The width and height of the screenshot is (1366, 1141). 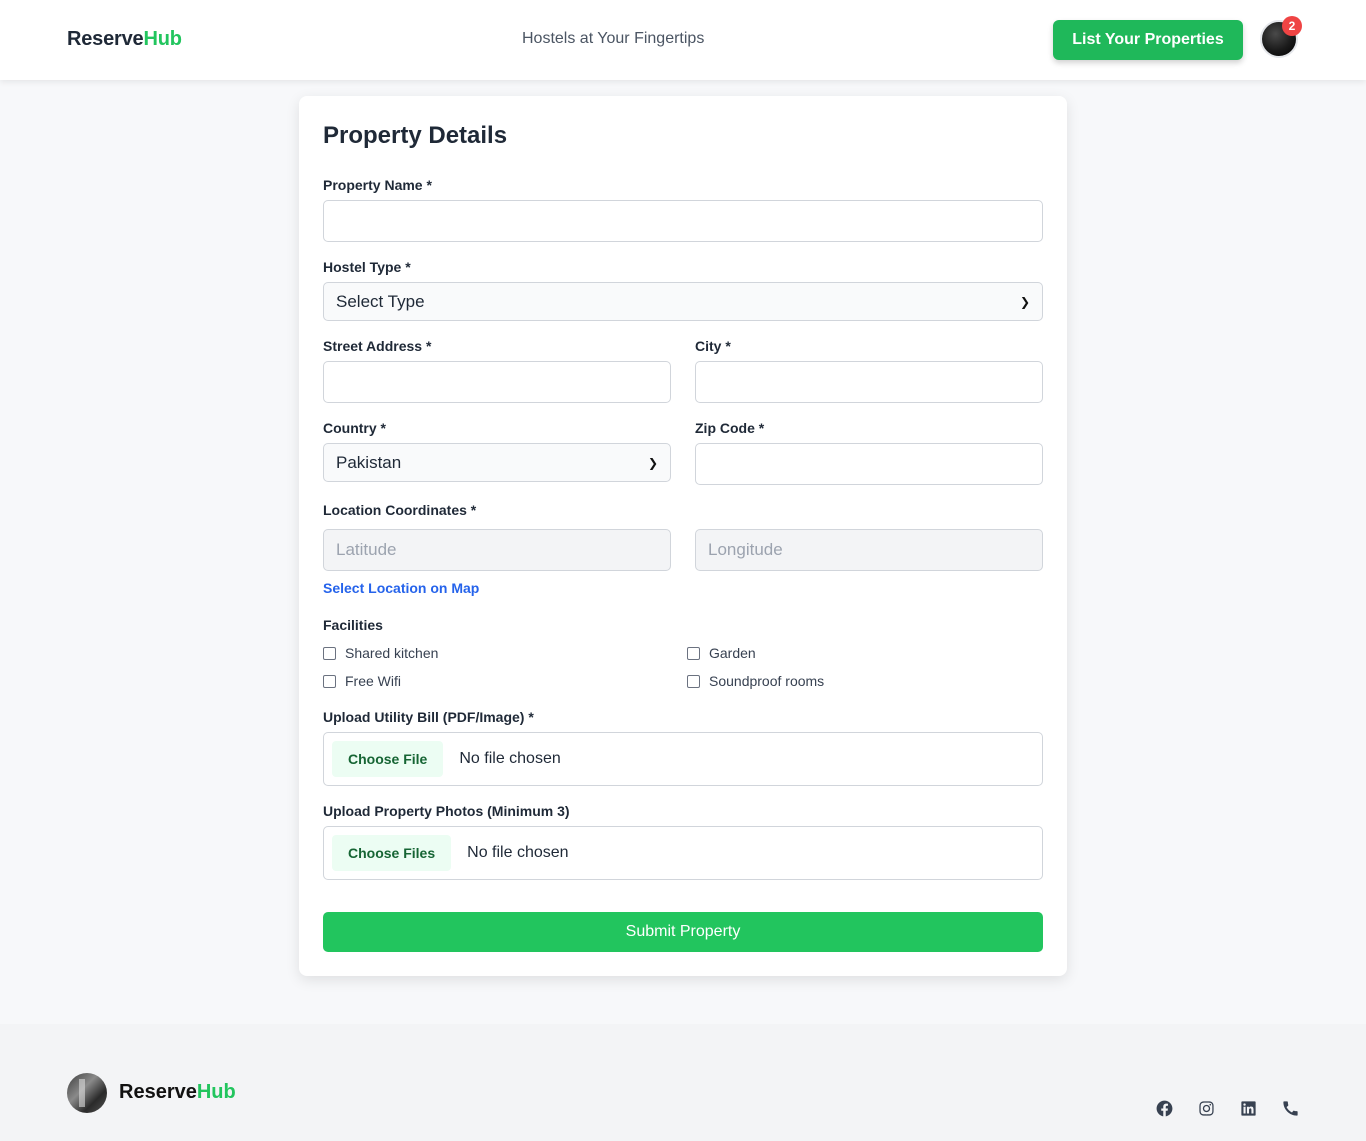 What do you see at coordinates (683, 759) in the screenshot?
I see `utility-bill-file-input: Choose File No file chosen` at bounding box center [683, 759].